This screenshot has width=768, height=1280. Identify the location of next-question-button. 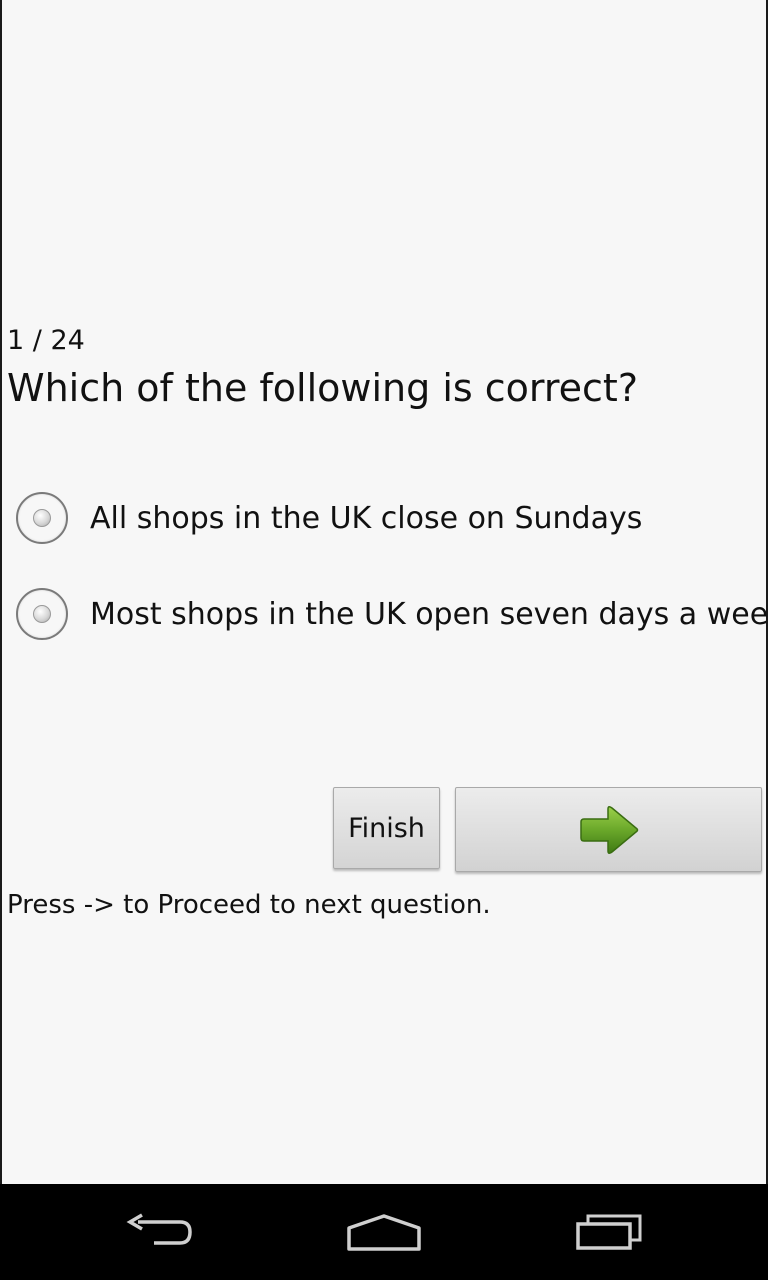
(608, 829).